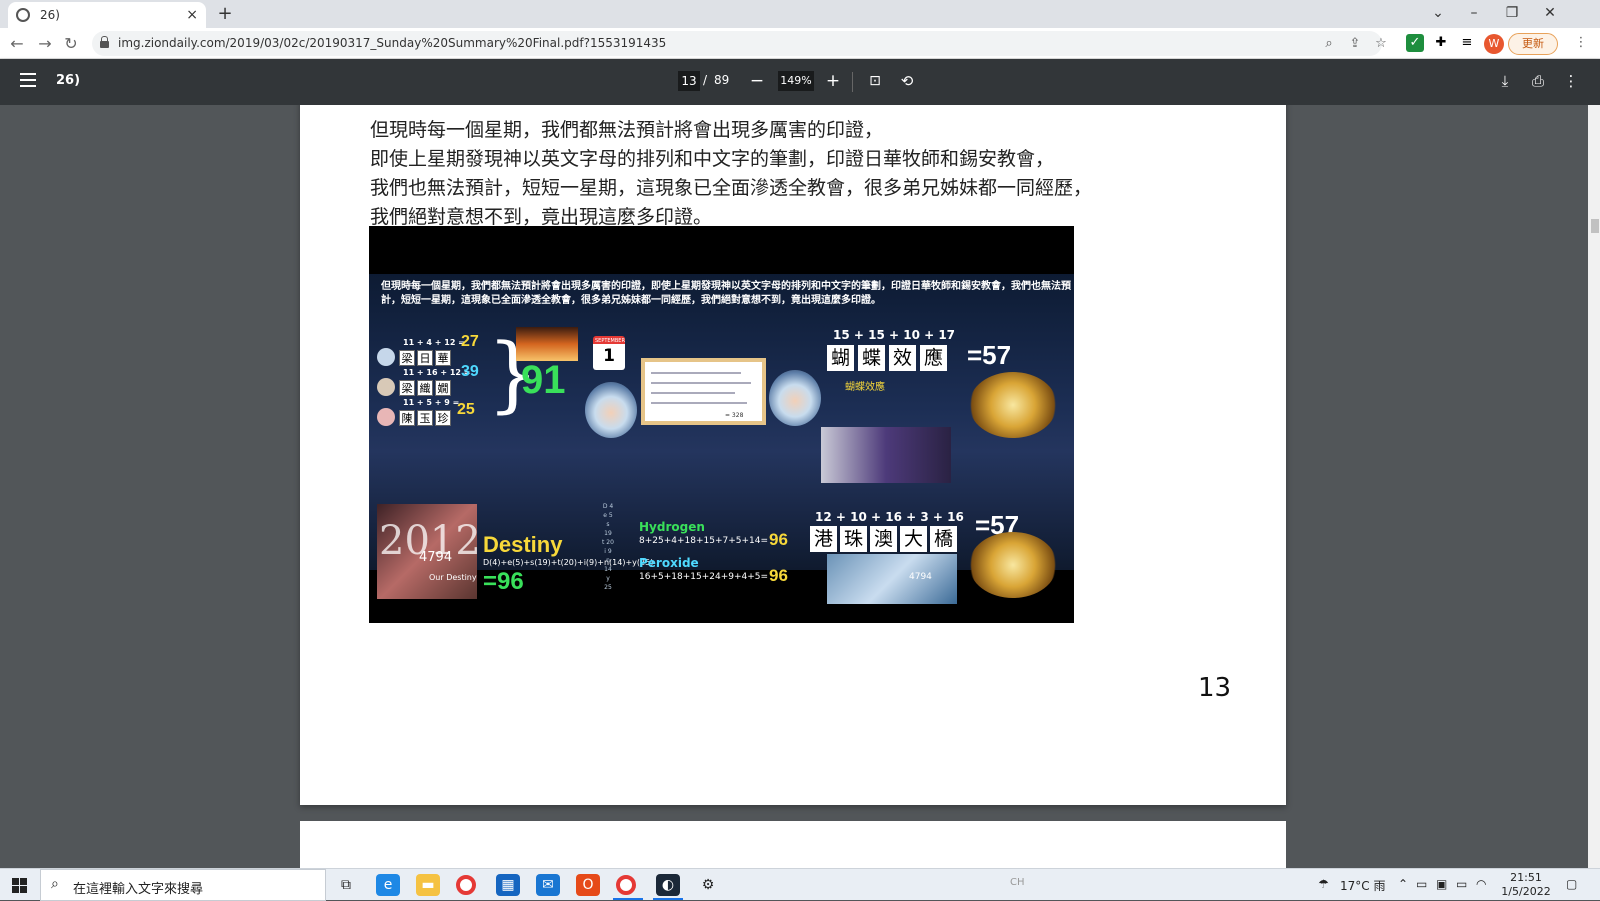 The width and height of the screenshot is (1600, 901). What do you see at coordinates (734, 415) in the screenshot?
I see `board-total: = 328` at bounding box center [734, 415].